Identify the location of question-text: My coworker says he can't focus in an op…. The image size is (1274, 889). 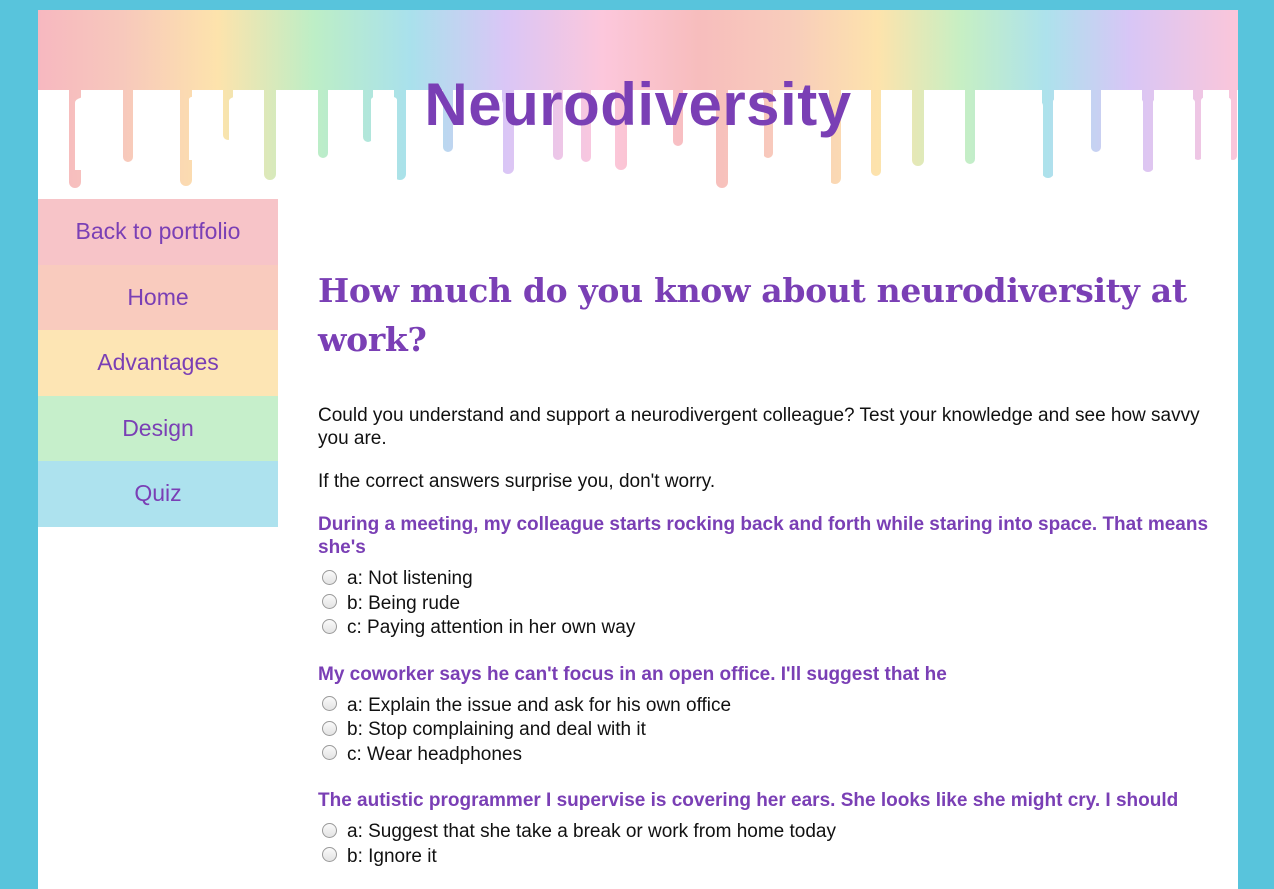
(632, 674).